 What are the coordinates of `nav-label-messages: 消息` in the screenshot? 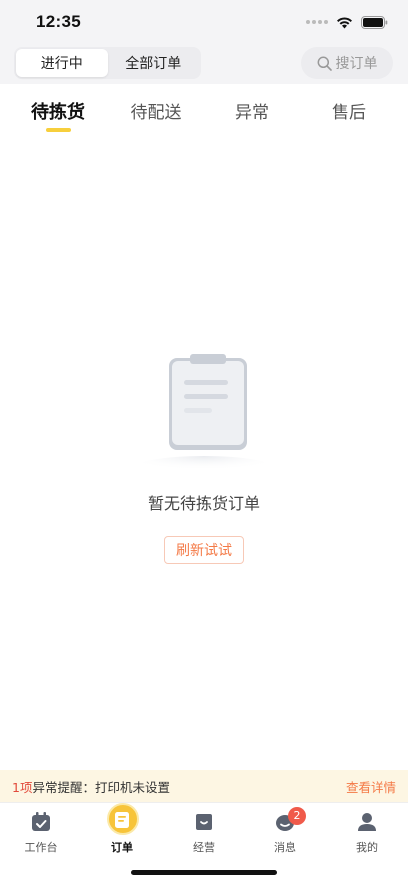 It's located at (285, 847).